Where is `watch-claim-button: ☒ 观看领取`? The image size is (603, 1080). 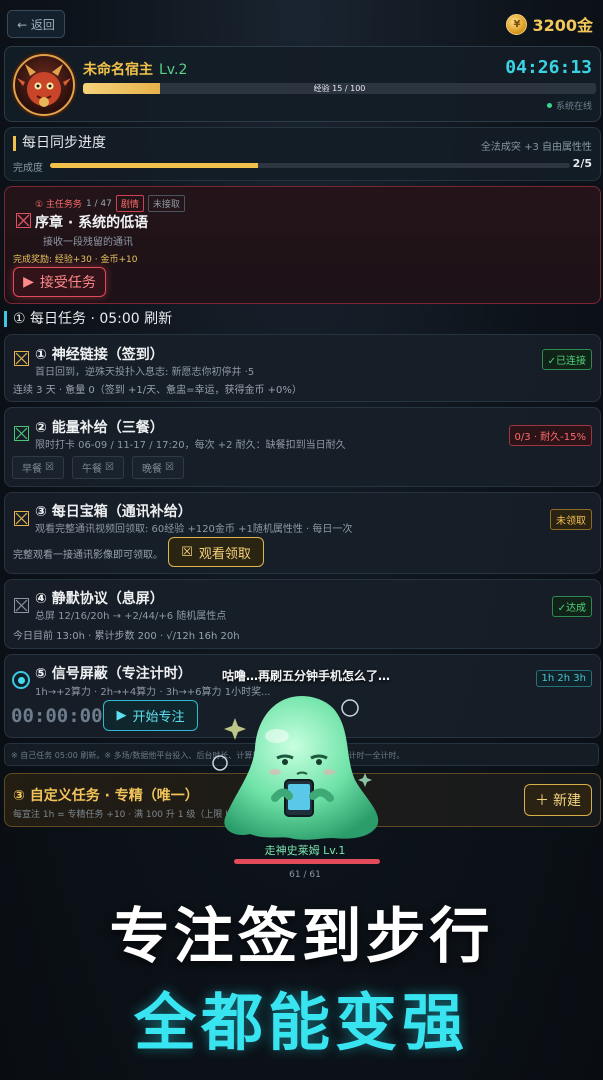 watch-claim-button: ☒ 观看领取 is located at coordinates (216, 552).